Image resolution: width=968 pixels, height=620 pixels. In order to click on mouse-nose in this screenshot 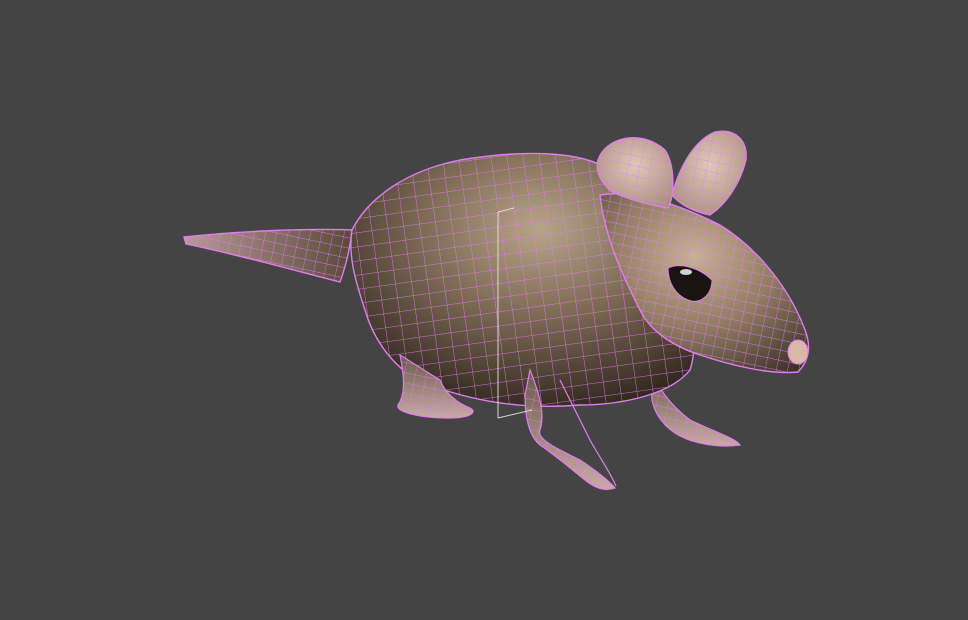, I will do `click(798, 352)`.